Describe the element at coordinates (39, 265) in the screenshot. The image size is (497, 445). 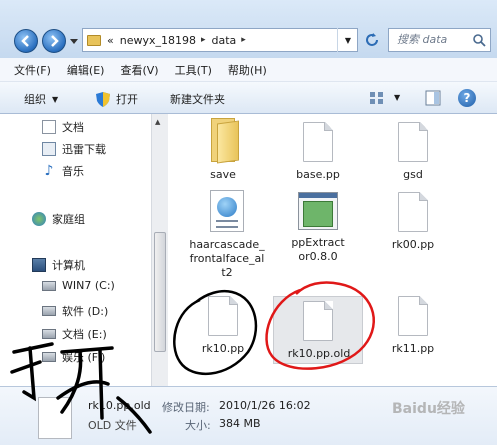
I see `computer-icon` at that location.